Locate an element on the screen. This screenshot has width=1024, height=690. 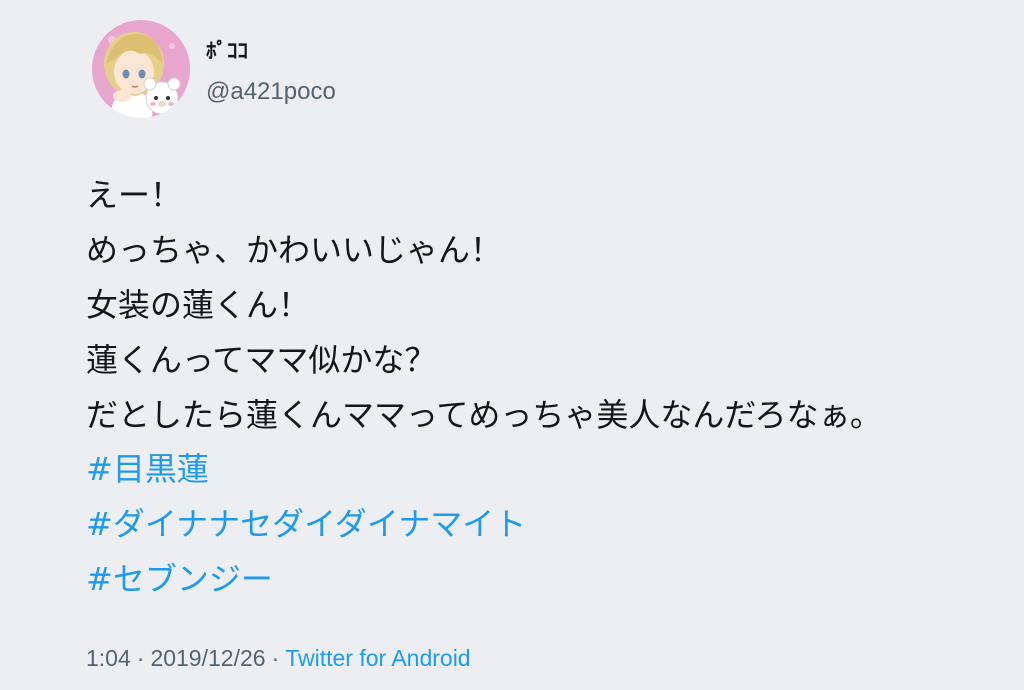
tweet-date: 2019/12/26 is located at coordinates (207, 658).